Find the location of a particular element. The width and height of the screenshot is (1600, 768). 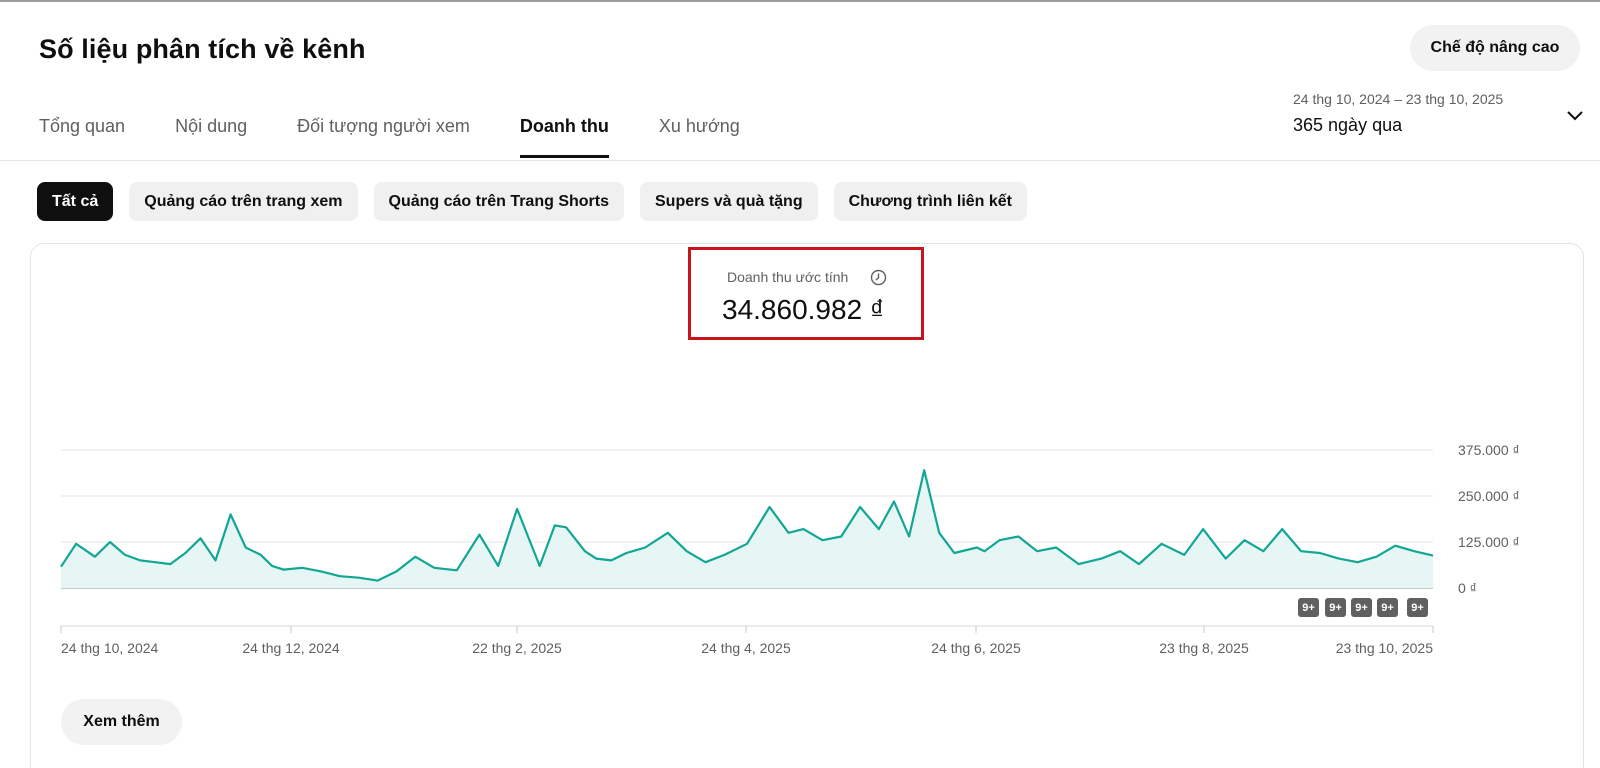

filter-chip-all: Tất cả is located at coordinates (75, 201).